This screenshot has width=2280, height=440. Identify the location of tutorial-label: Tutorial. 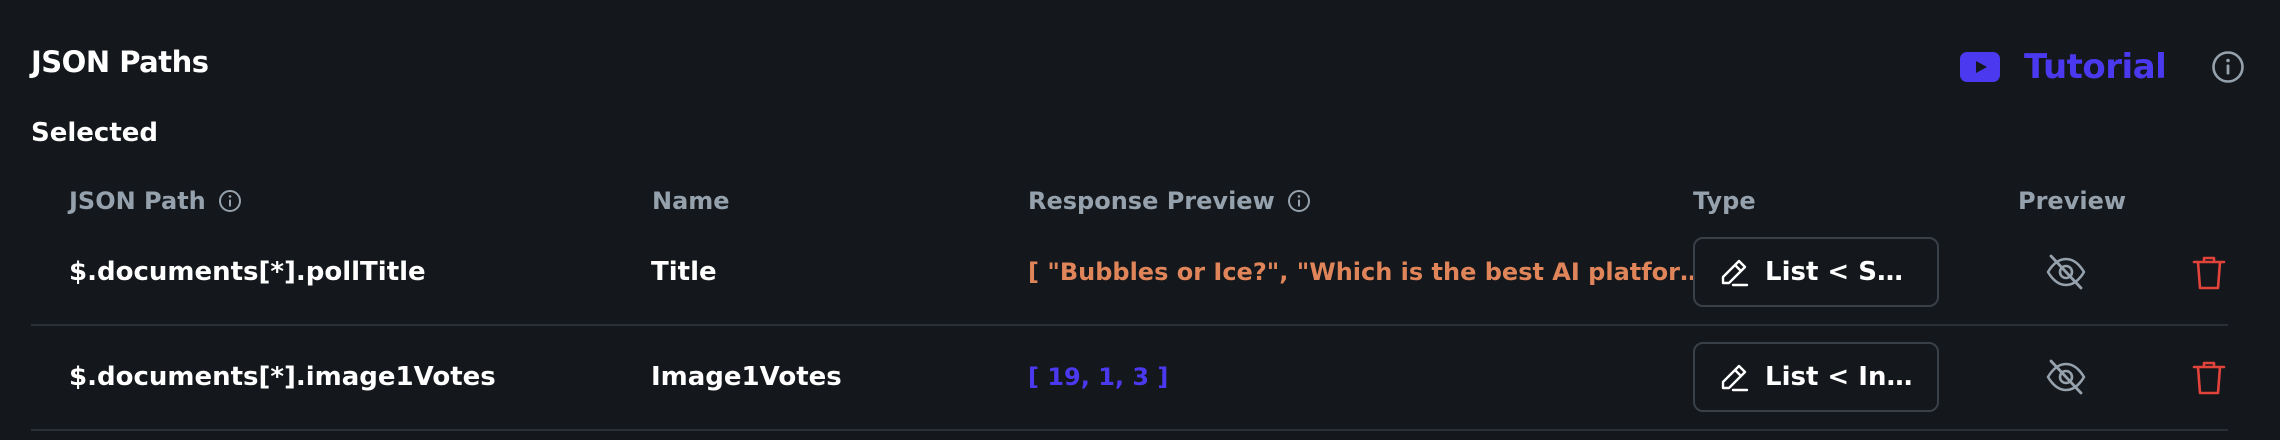
(2095, 67).